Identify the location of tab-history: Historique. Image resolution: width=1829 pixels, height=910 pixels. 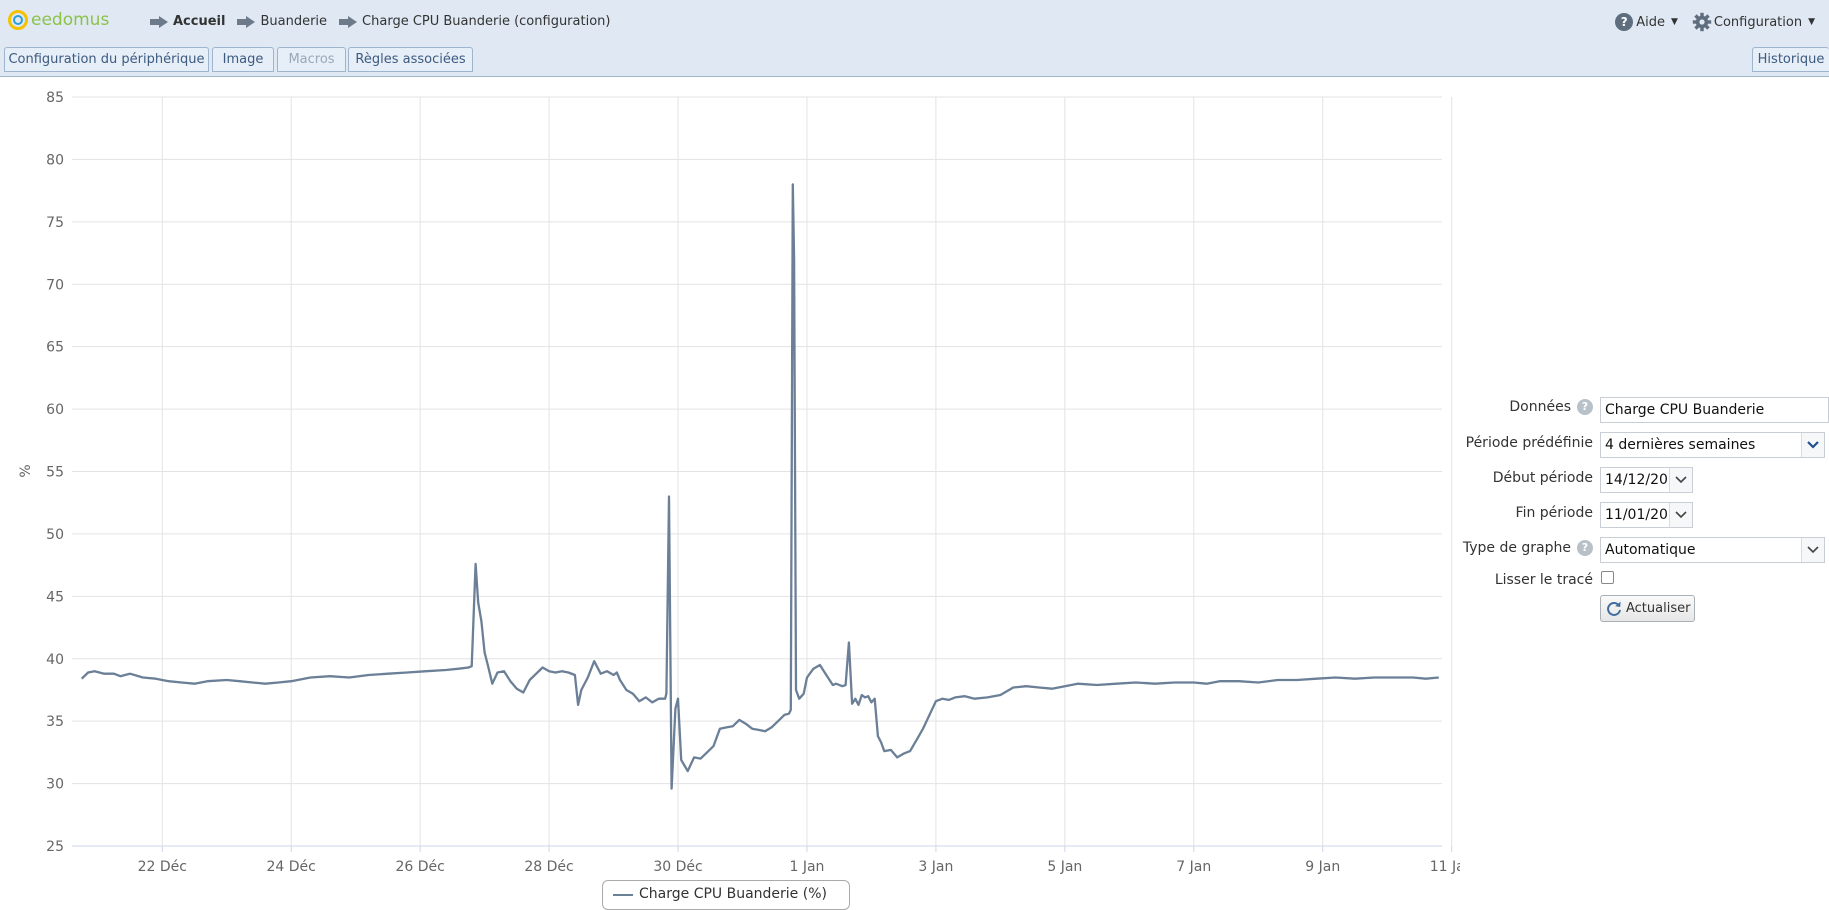
(1790, 59).